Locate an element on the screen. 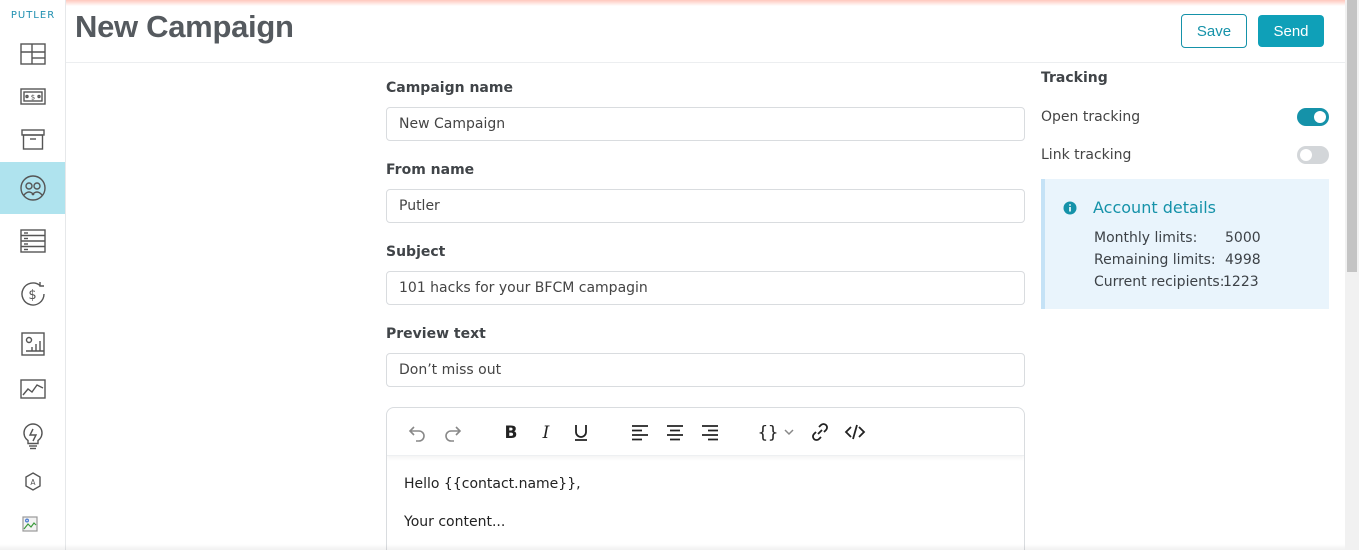 This screenshot has height=550, width=1359. open-tracking-label: Open tracking is located at coordinates (1091, 117).